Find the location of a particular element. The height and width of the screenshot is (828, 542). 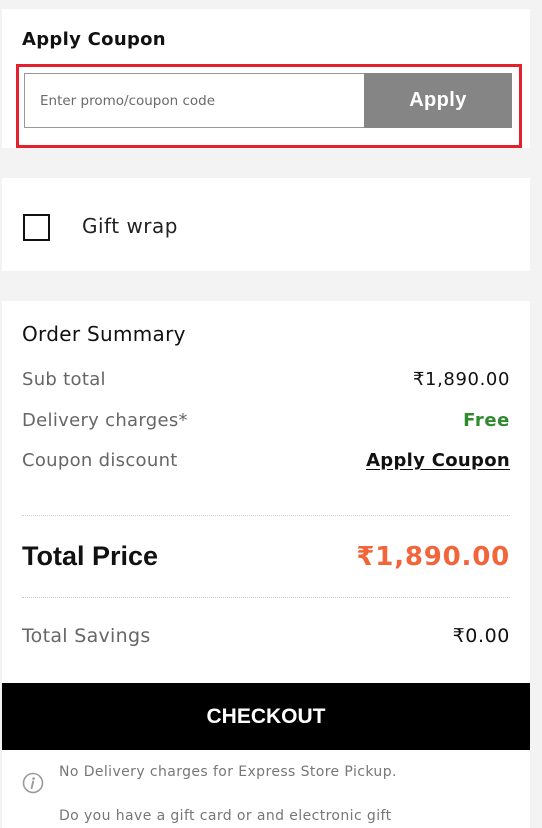

subtotal-row: Sub total ₹1,890.00 is located at coordinates (266, 379).